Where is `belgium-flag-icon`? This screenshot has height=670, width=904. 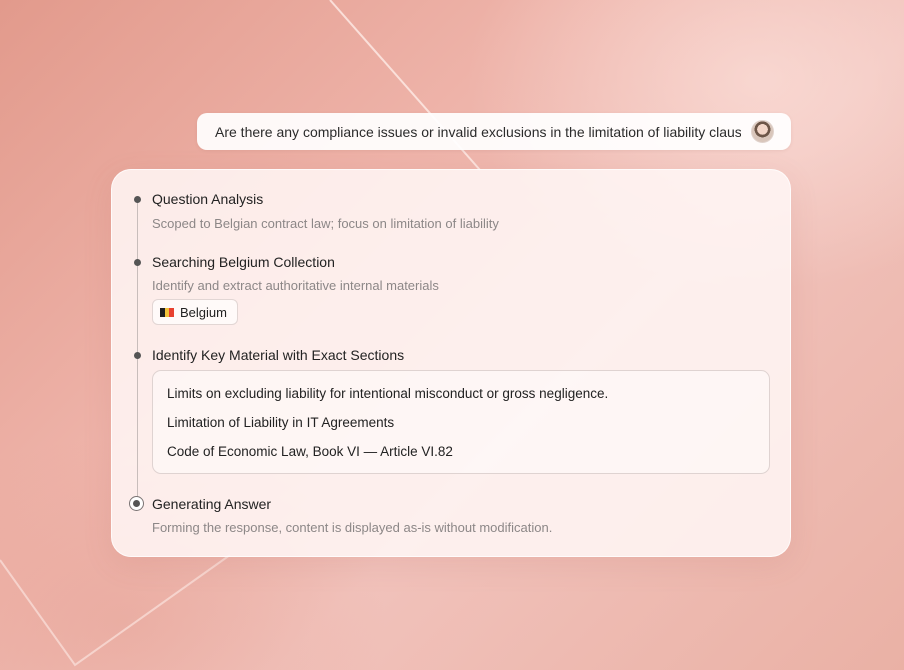 belgium-flag-icon is located at coordinates (167, 312).